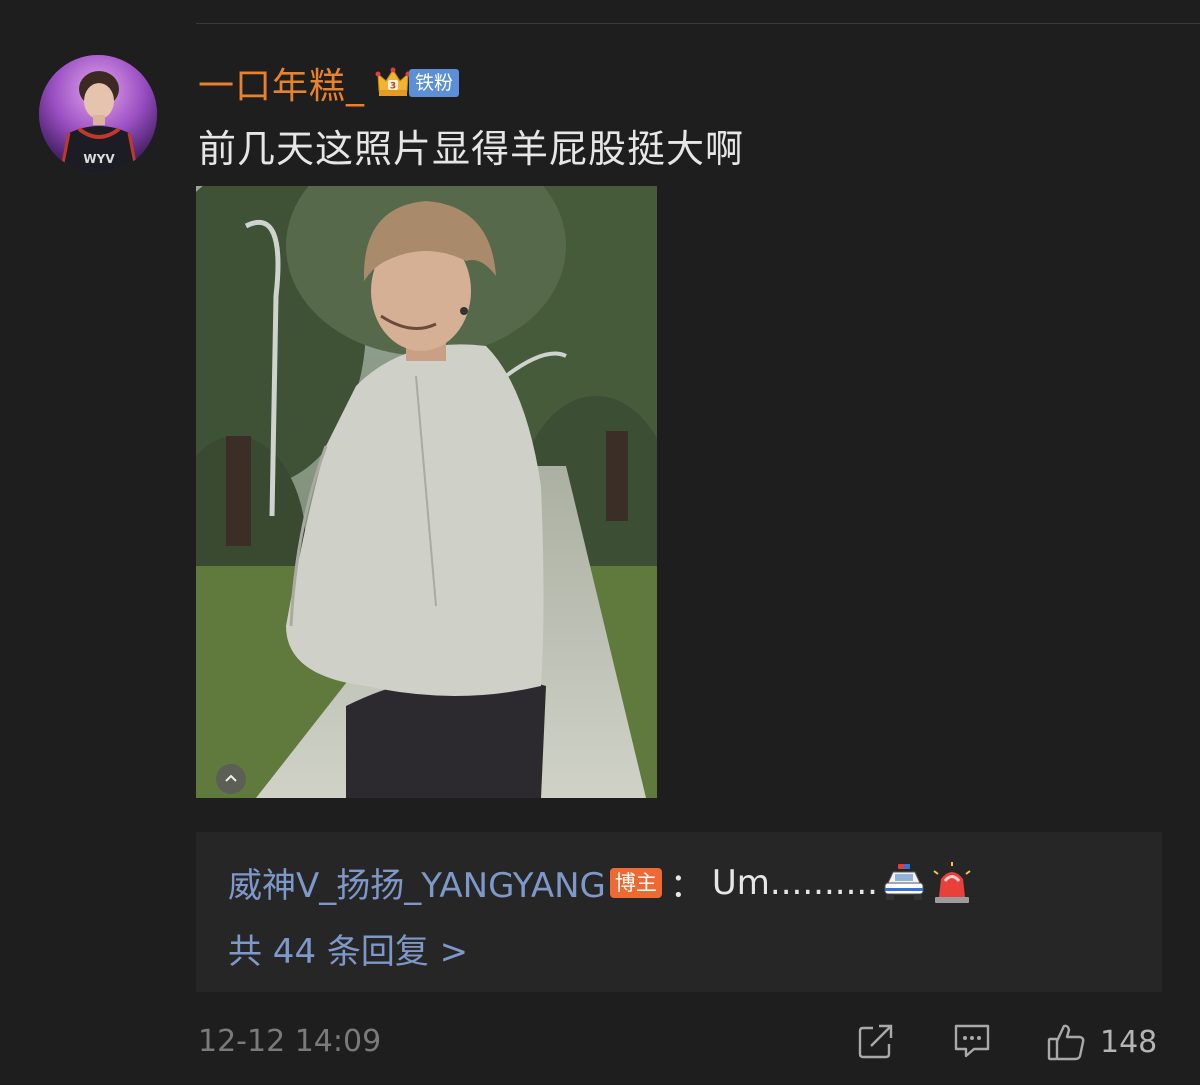 This screenshot has width=1200, height=1085. I want to click on share-button, so click(876, 1041).